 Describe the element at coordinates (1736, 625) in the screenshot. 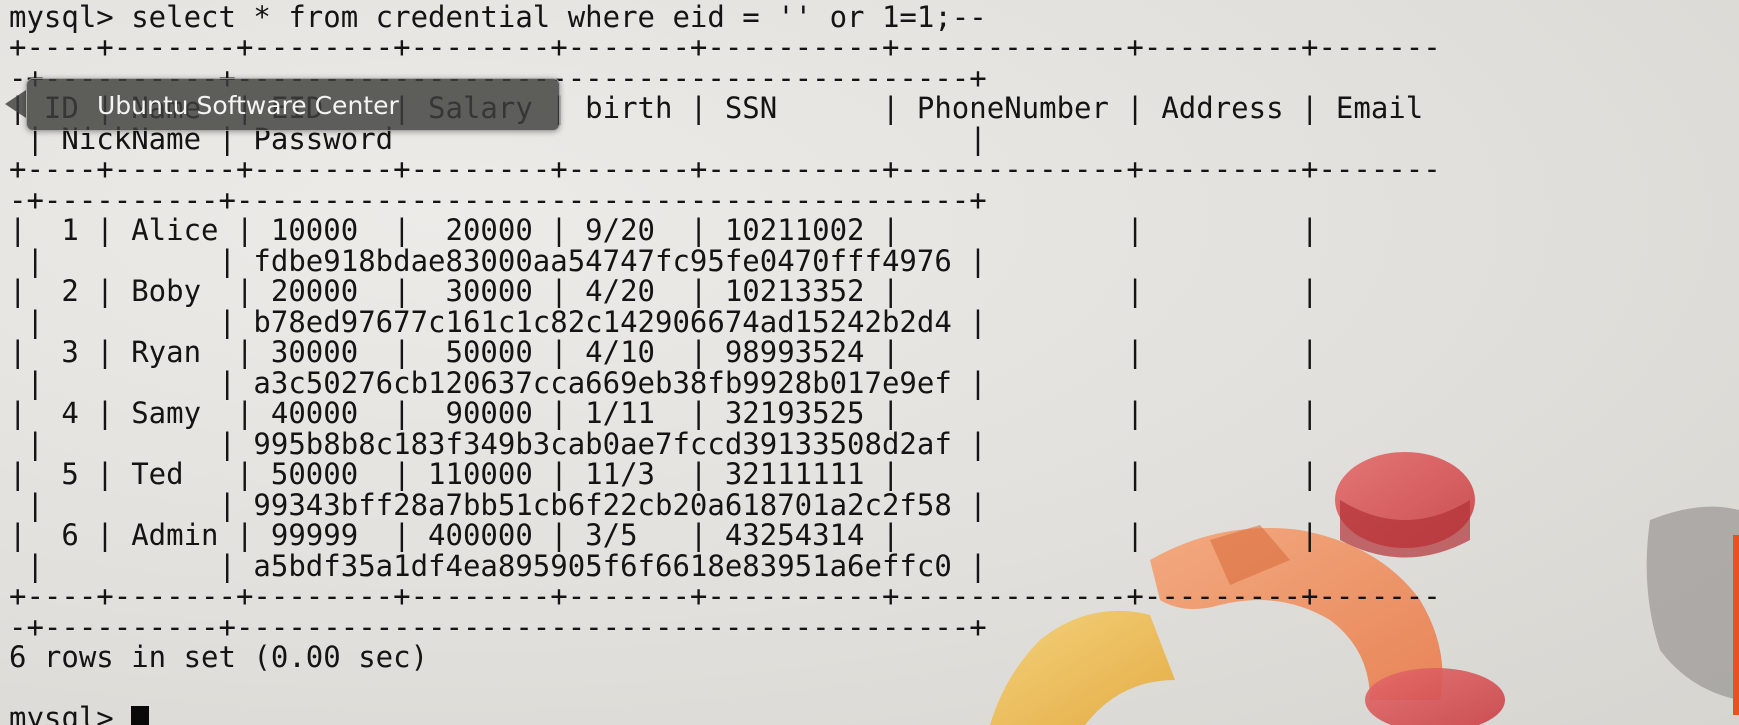

I see `launcher-edge-indicator` at that location.